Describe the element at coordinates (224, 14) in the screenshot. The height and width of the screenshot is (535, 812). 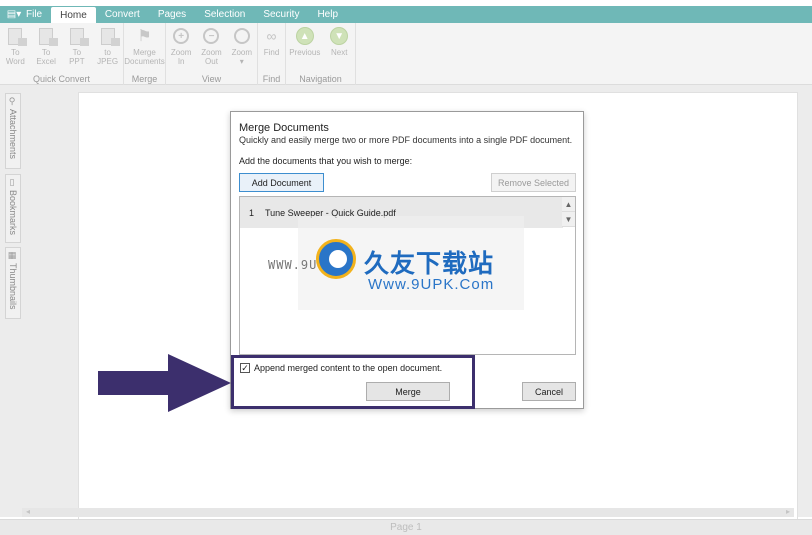
I see `menu-selection: Selection` at that location.